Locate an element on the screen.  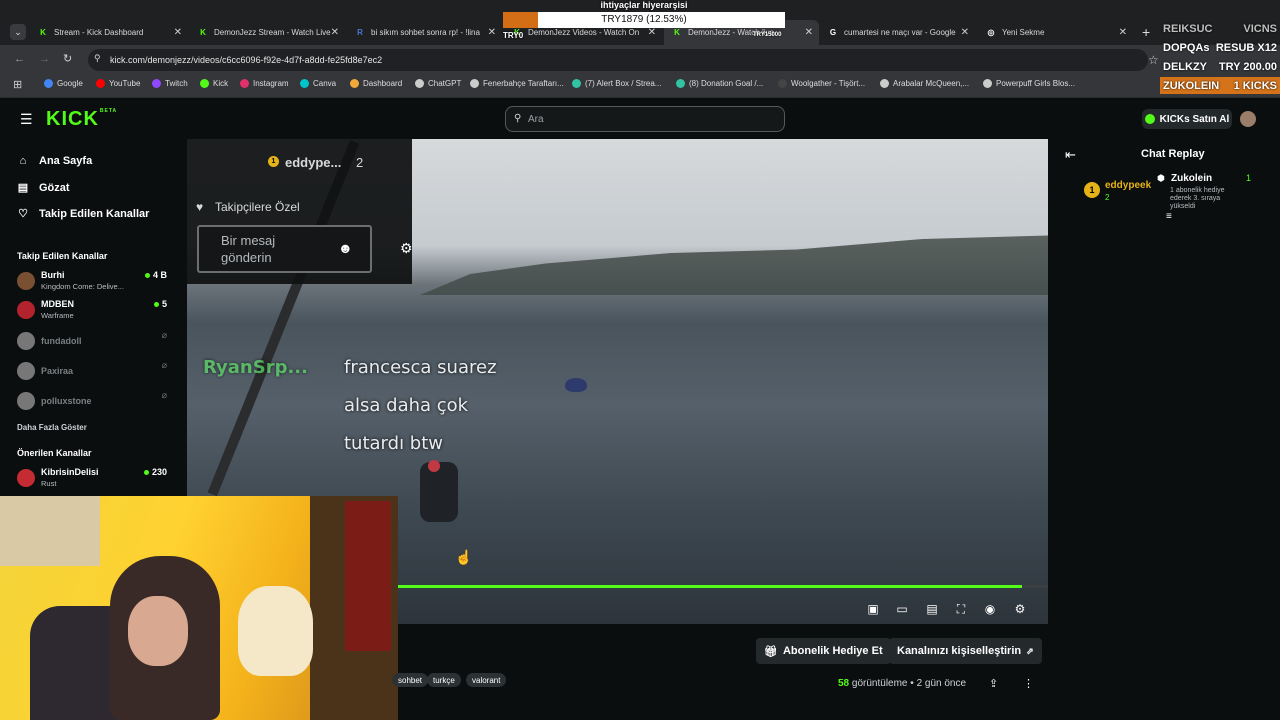
bookmark-label: YouTube is located at coordinates (125, 83).